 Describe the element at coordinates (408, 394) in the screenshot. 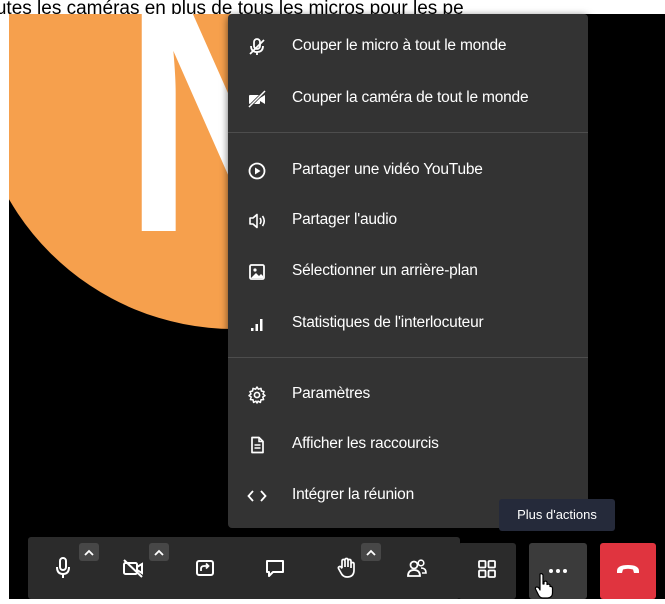

I see `menu-item-settings: Paramètres` at that location.